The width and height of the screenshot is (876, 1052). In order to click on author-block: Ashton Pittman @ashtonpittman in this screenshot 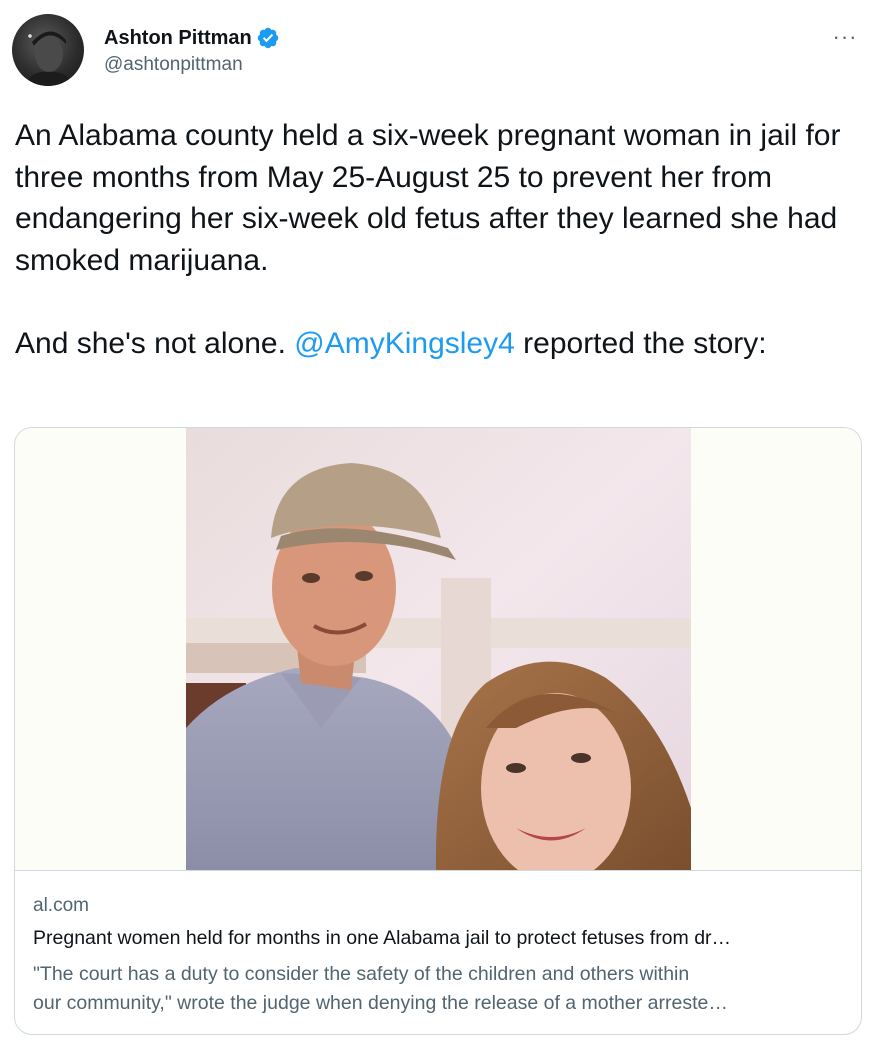, I will do `click(192, 50)`.